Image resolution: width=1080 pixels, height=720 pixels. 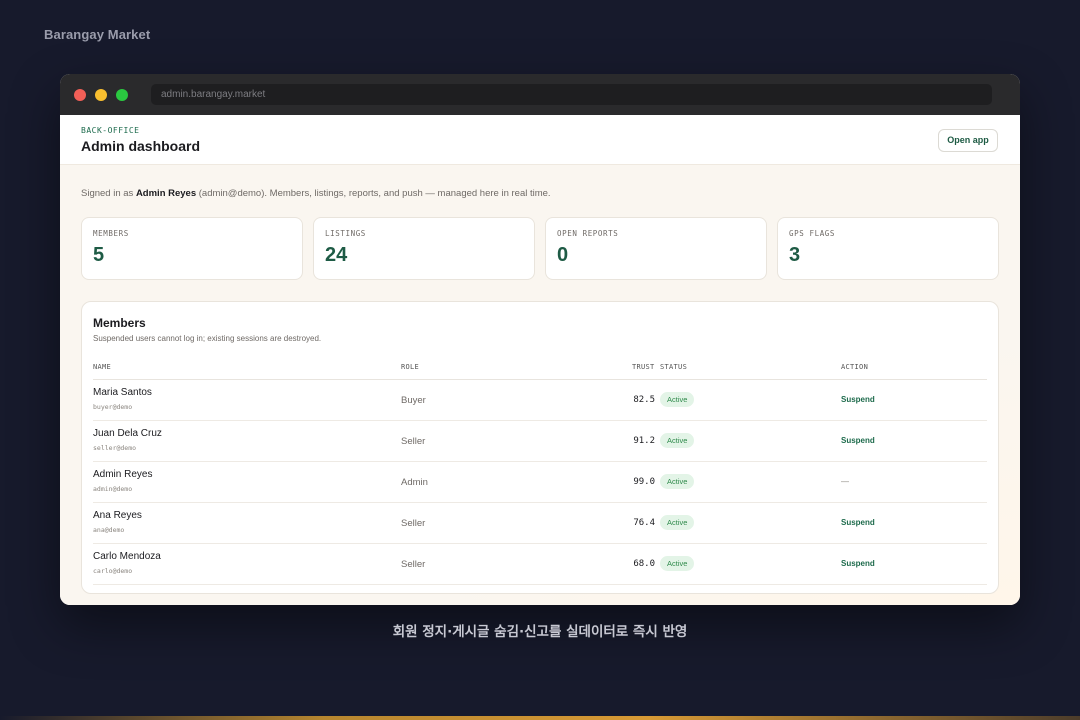 What do you see at coordinates (540, 140) in the screenshot?
I see `app-header: BACK-OFFICE Admin dashboard Open app` at bounding box center [540, 140].